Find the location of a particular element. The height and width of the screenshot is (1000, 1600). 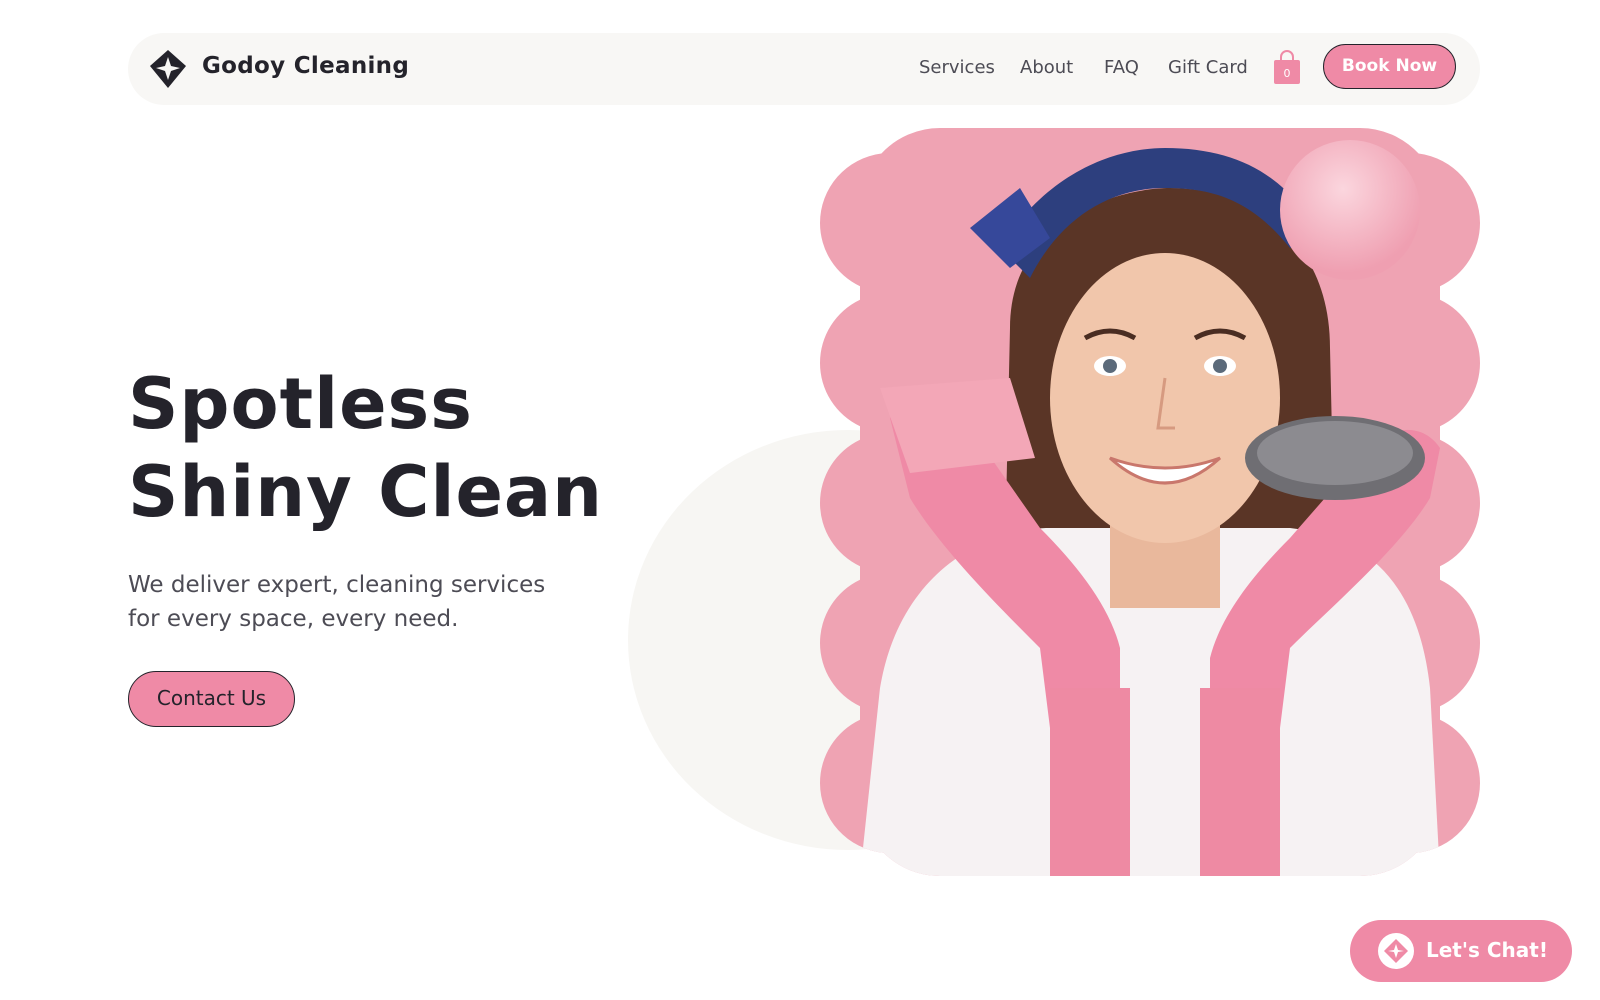

diamond-star-logo-icon is located at coordinates (168, 69).